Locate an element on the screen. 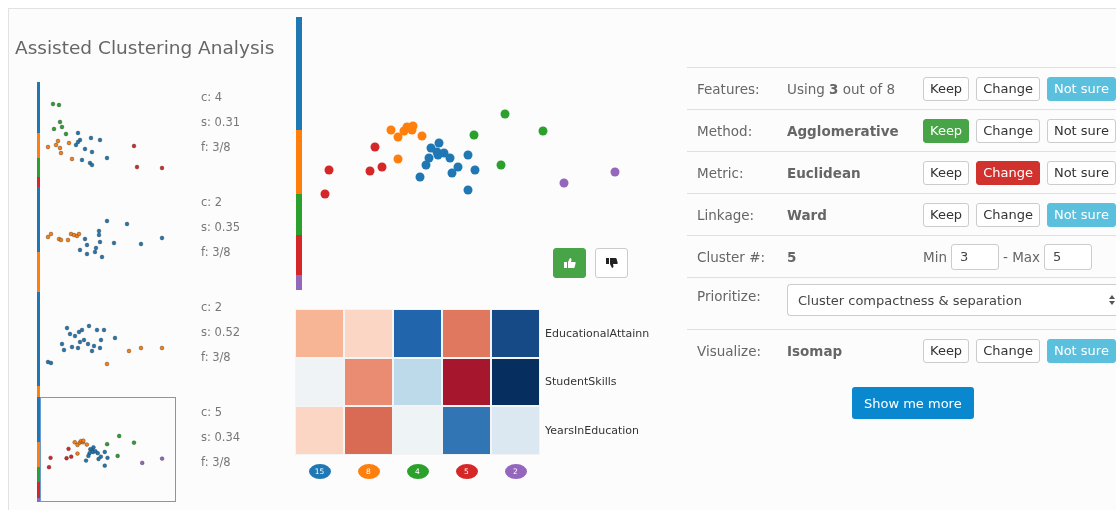  setting-value: Ward is located at coordinates (807, 214).